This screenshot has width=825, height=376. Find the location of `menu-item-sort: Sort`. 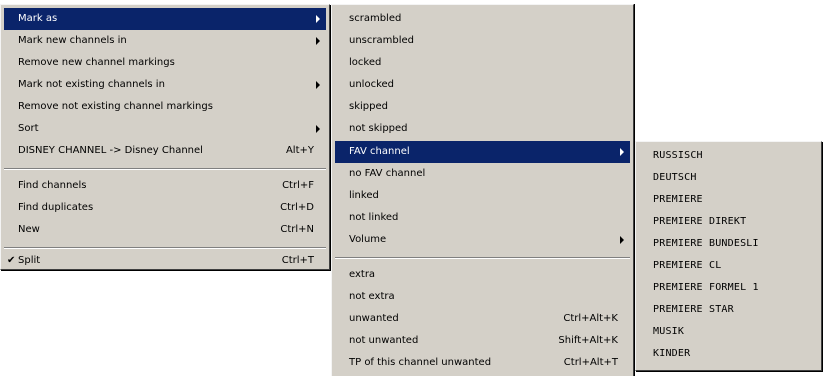

menu-item-sort: Sort is located at coordinates (165, 129).